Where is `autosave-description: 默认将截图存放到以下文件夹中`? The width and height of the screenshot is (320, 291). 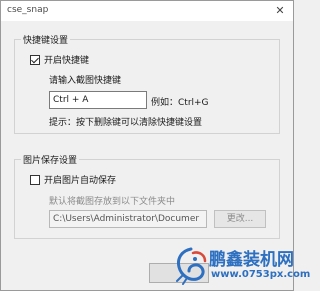 autosave-description: 默认将截图存放到以下文件夹中 is located at coordinates (112, 202).